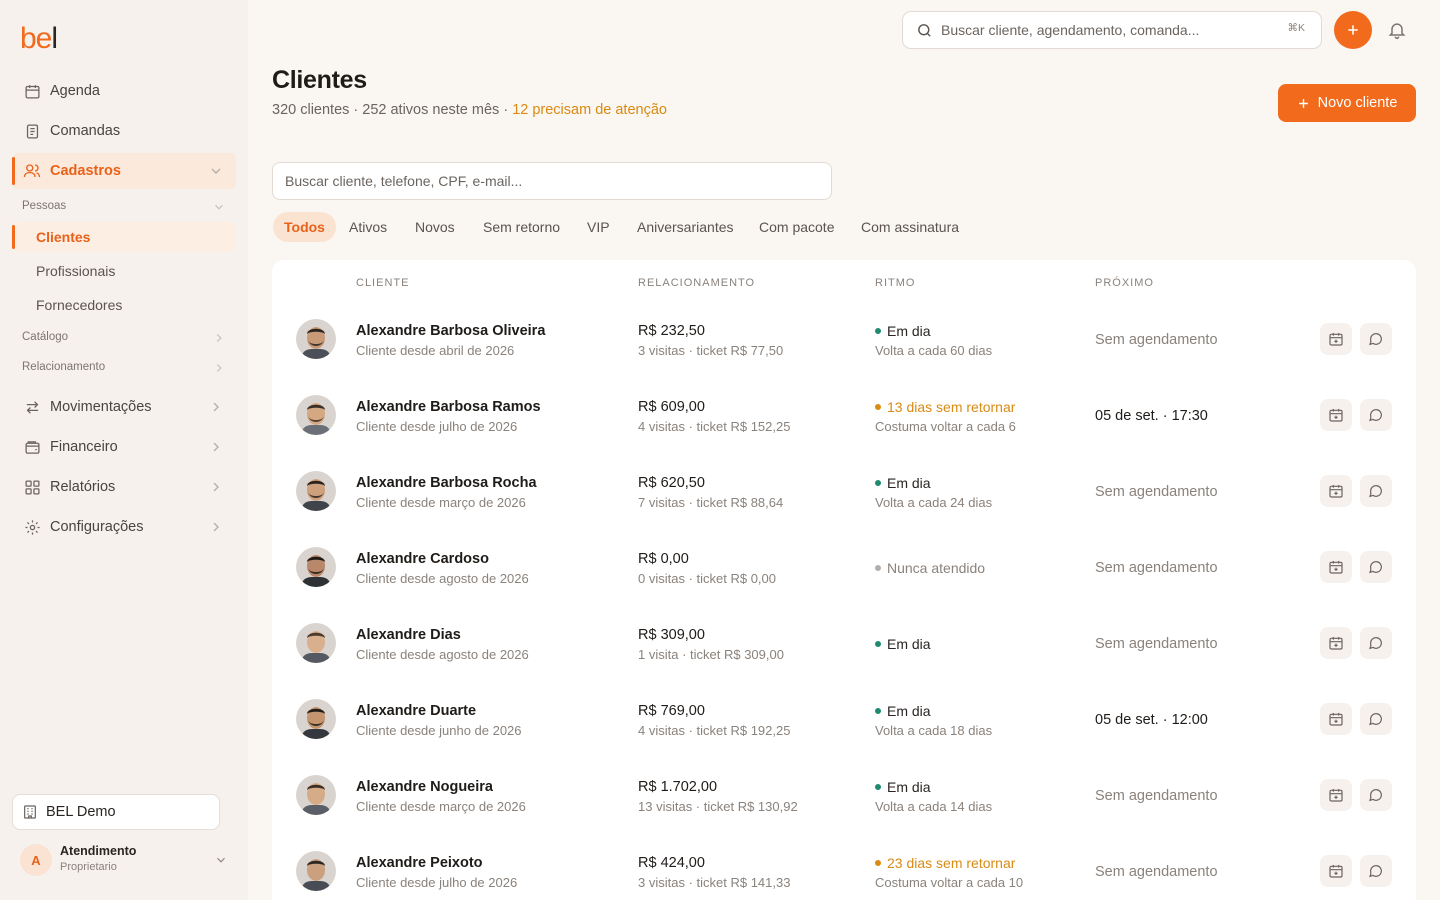 The width and height of the screenshot is (1440, 900). I want to click on sidebar-item-comandas: Comandas, so click(124, 131).